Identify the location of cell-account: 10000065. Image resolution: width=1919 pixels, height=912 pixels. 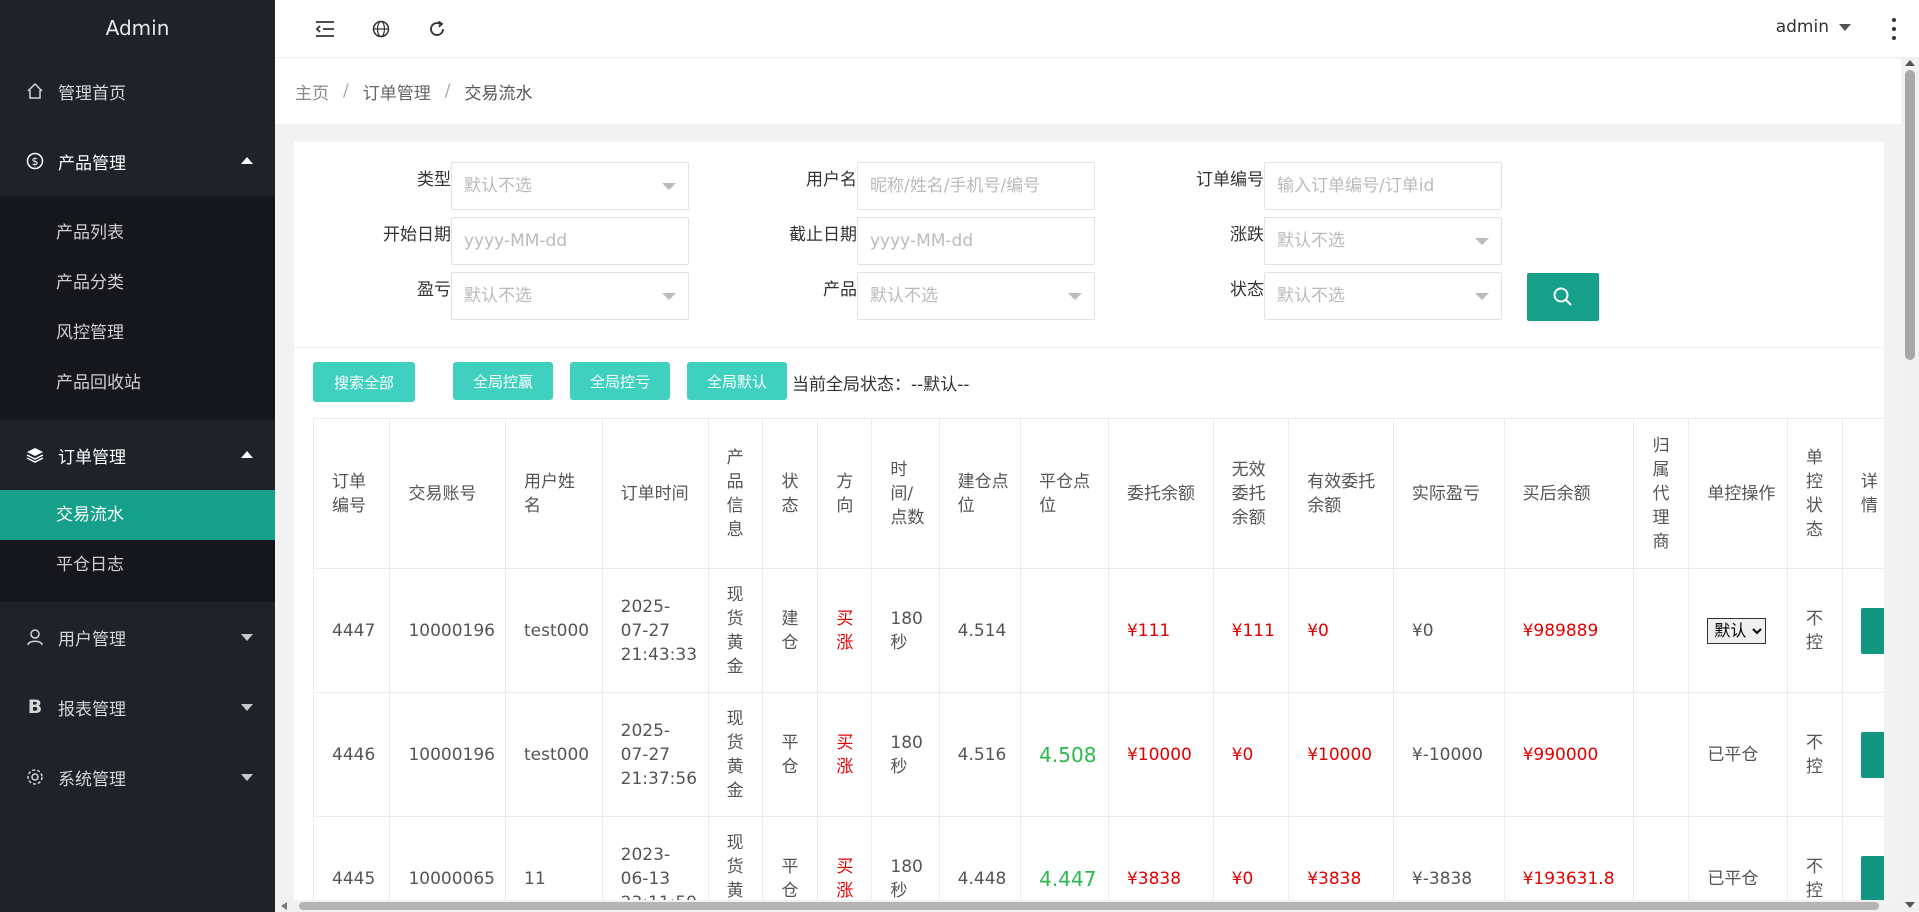
(447, 864).